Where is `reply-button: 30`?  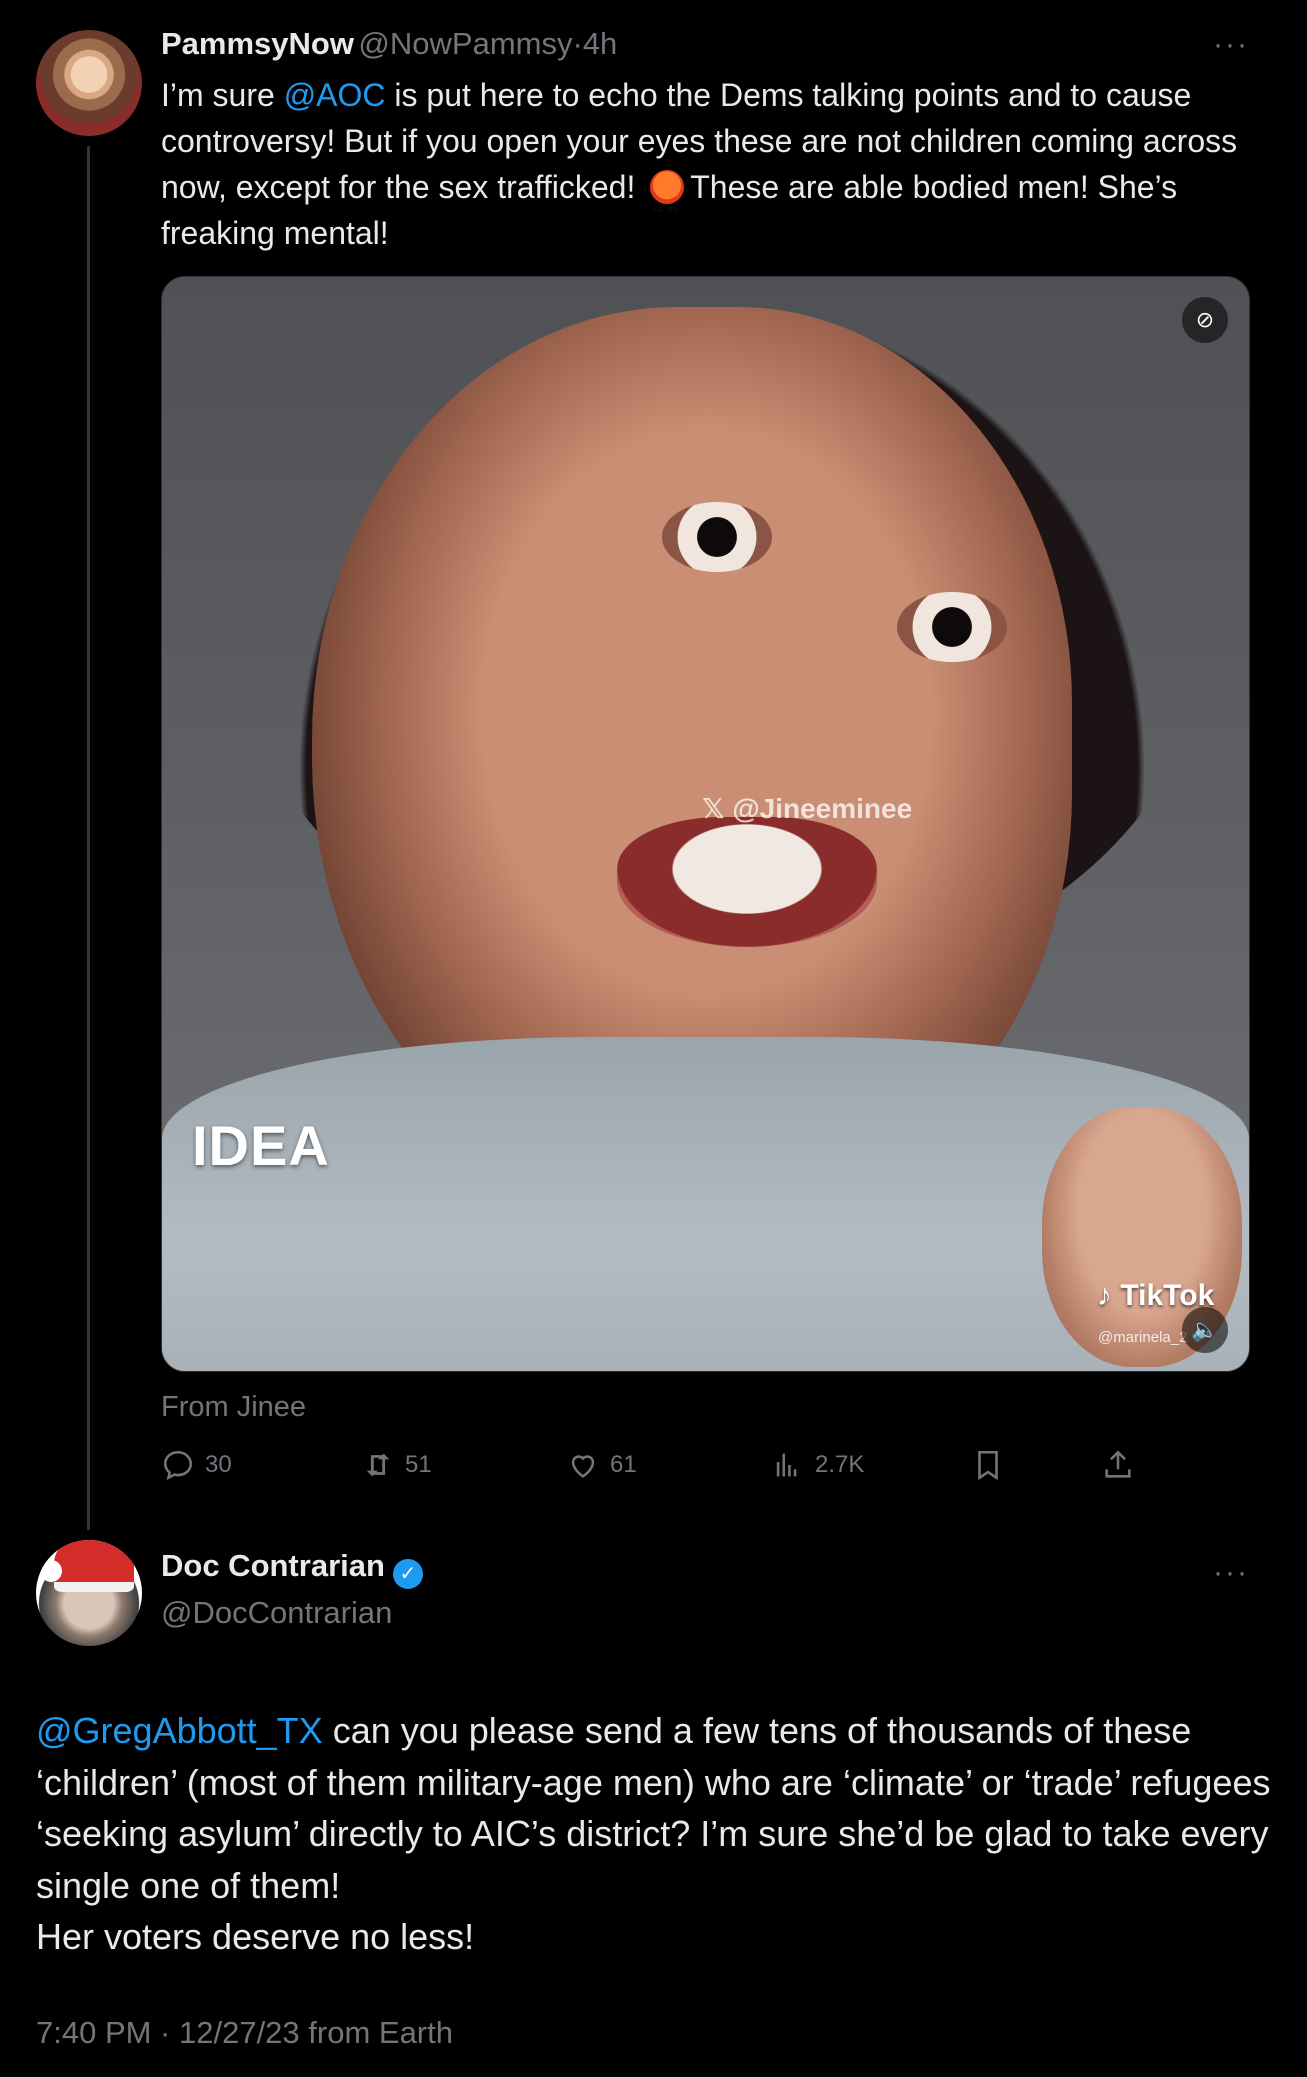 reply-button: 30 is located at coordinates (196, 1465).